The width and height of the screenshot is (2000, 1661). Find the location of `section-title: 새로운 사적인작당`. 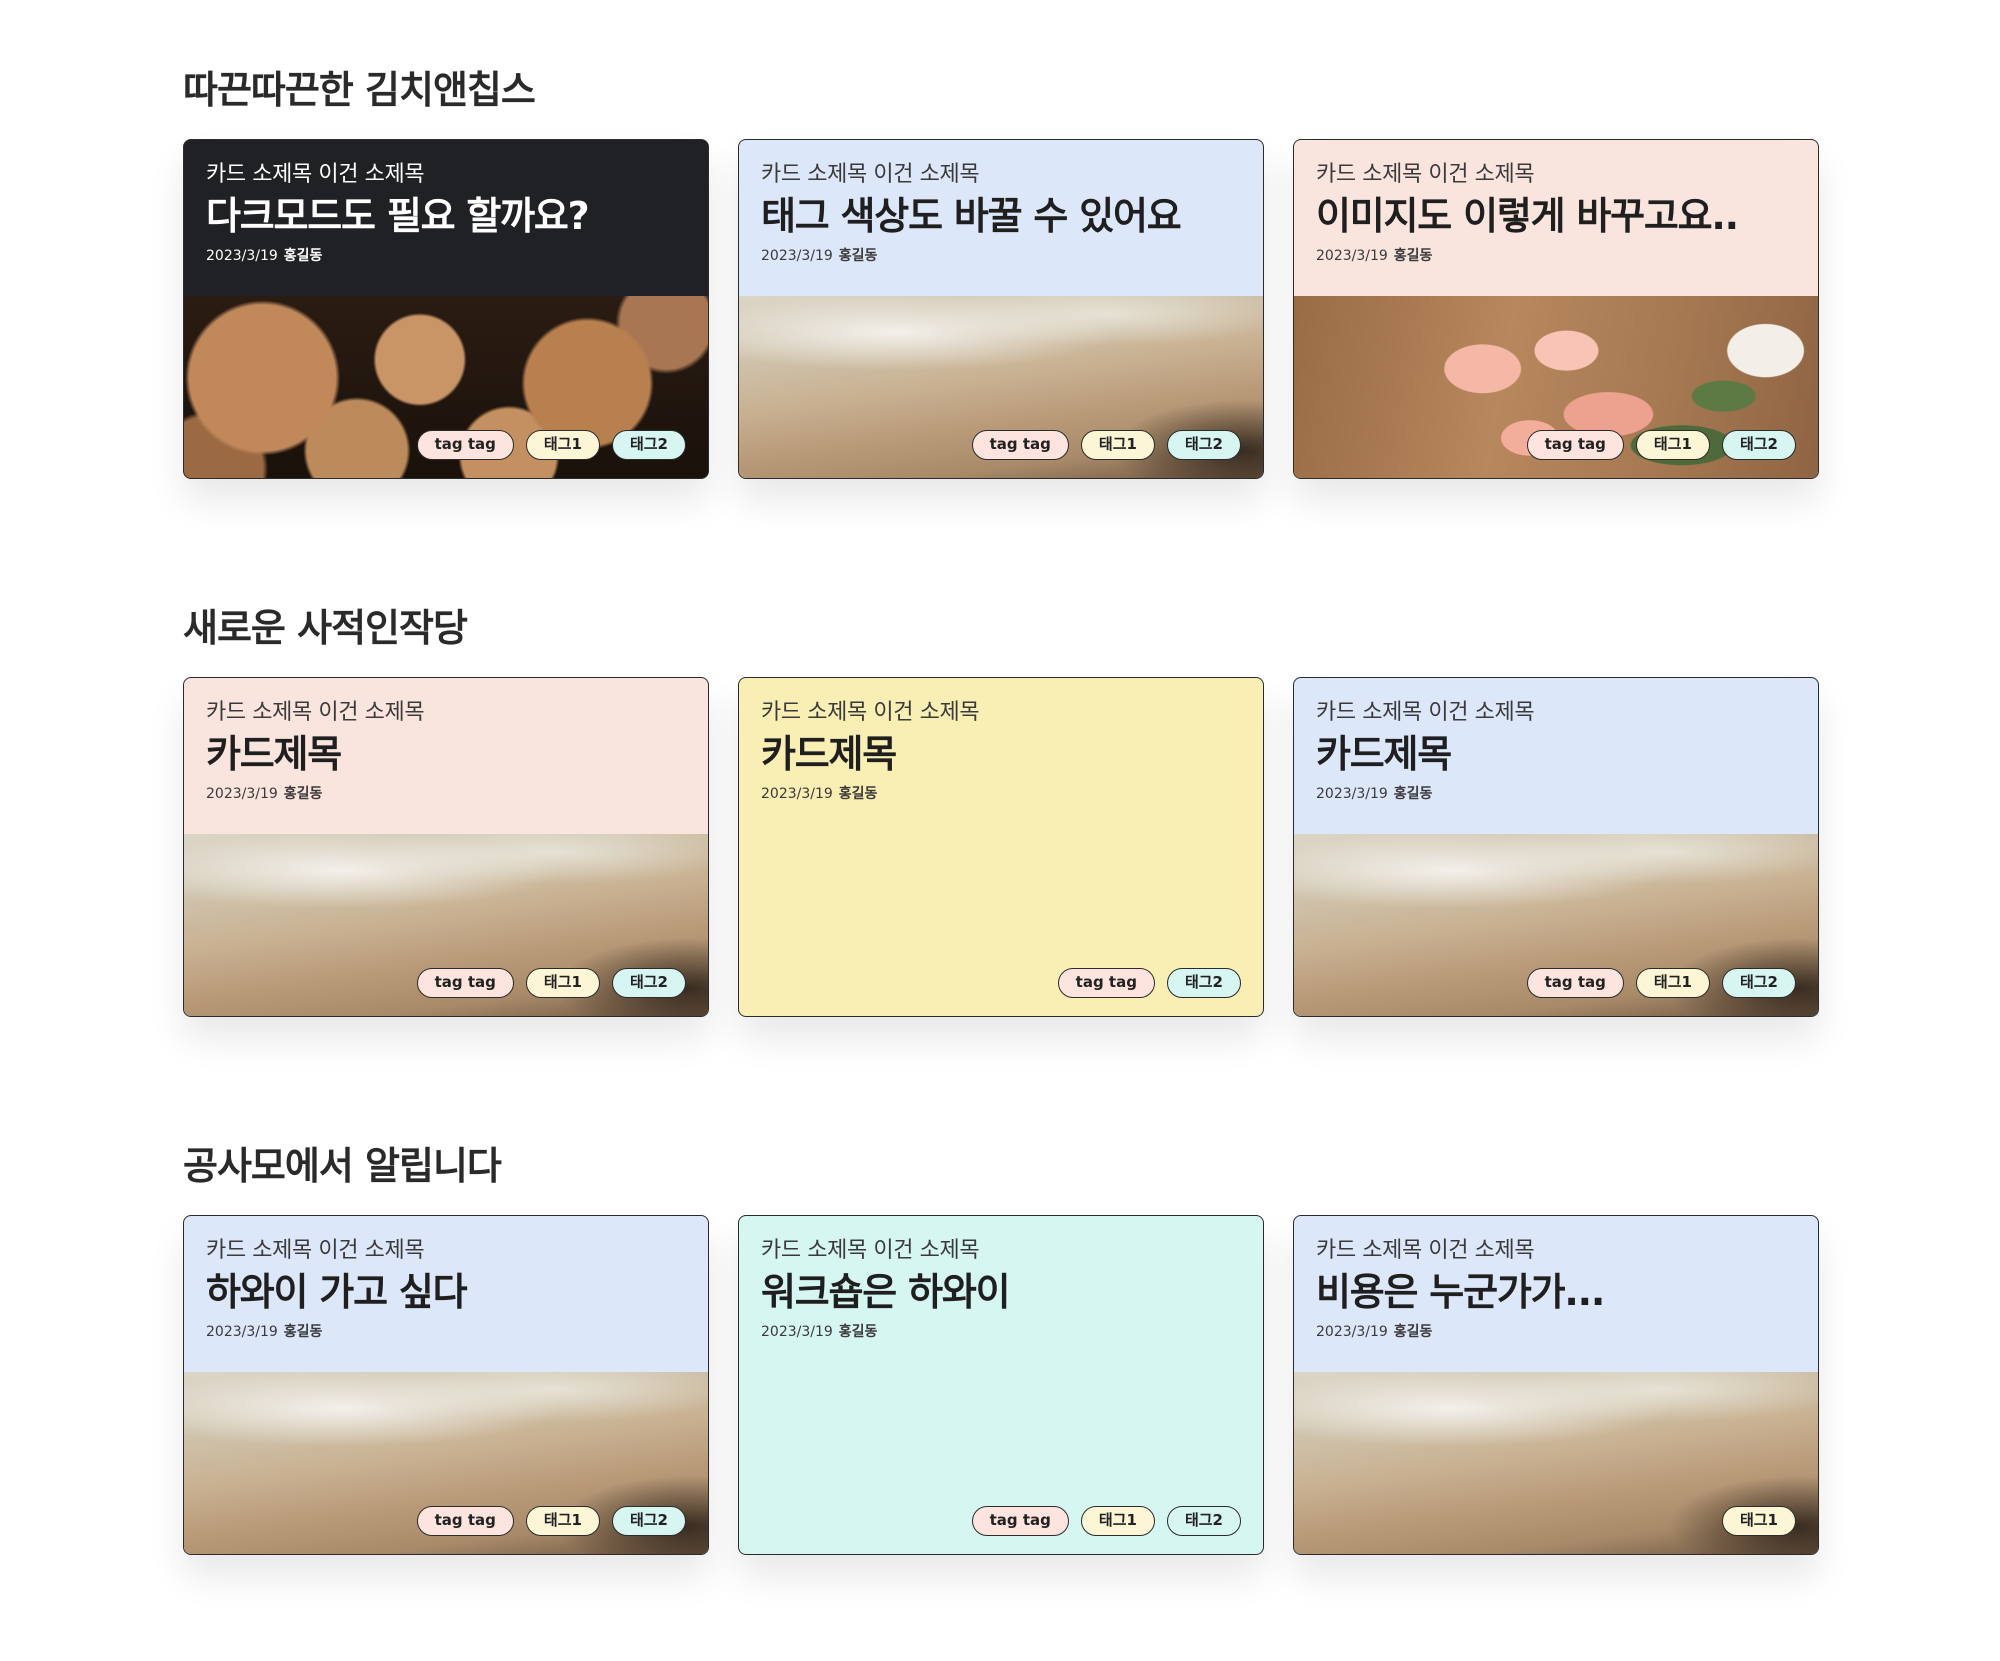

section-title: 새로운 사적인작당 is located at coordinates (325, 628).